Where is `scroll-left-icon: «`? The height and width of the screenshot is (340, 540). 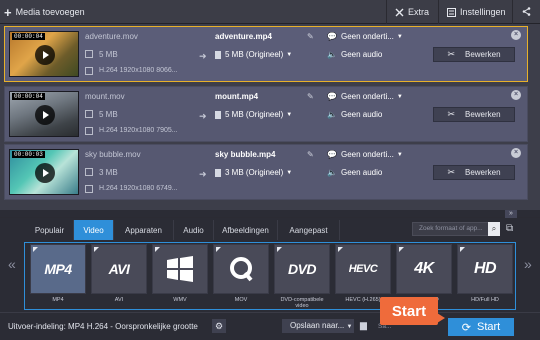
scroll-left-icon: « is located at coordinates (12, 264).